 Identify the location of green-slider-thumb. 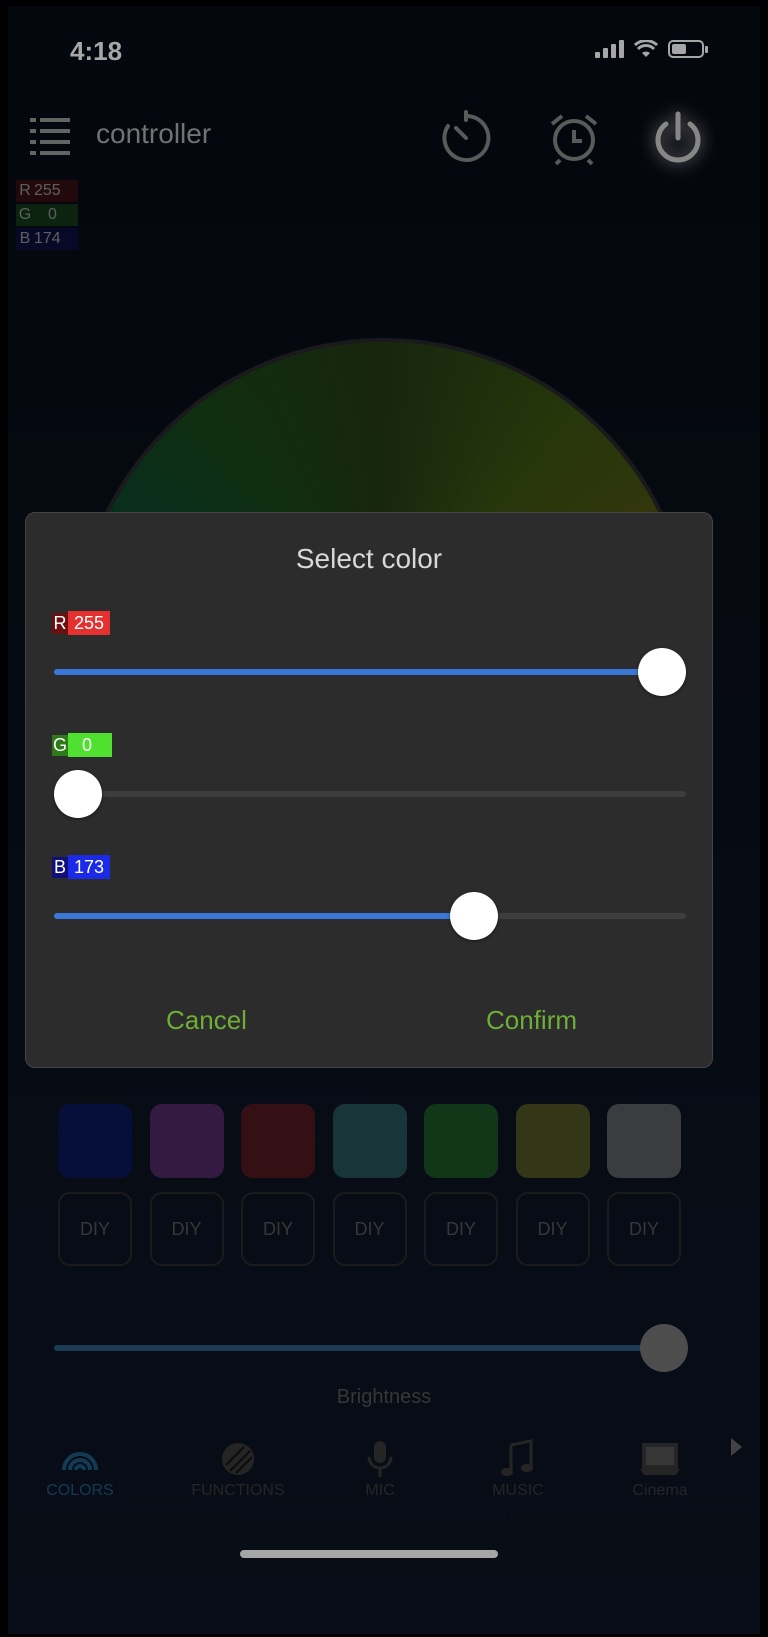
(78, 794).